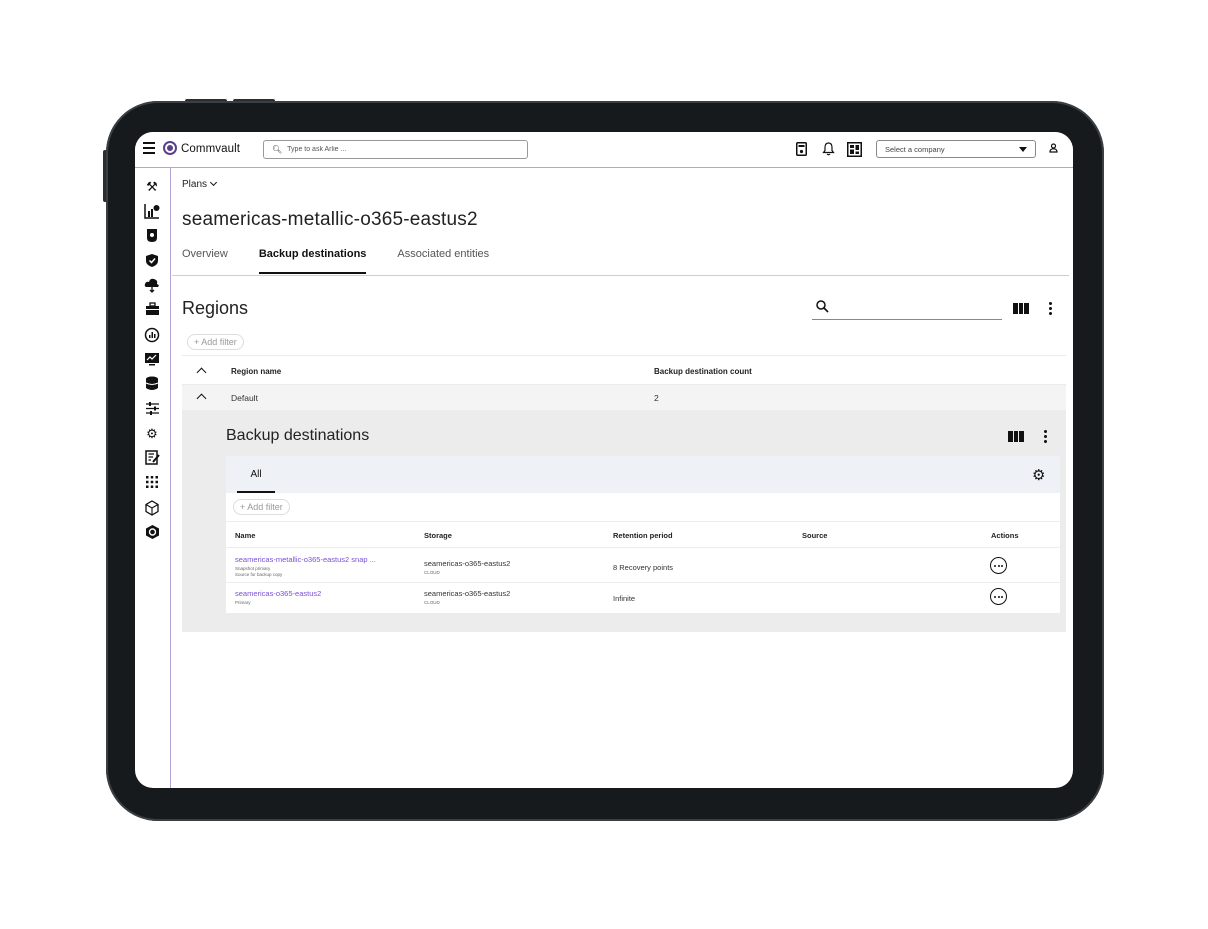 The width and height of the screenshot is (1208, 929). Describe the element at coordinates (624, 342) in the screenshot. I see `regions-filter-bar: + Add filter` at that location.